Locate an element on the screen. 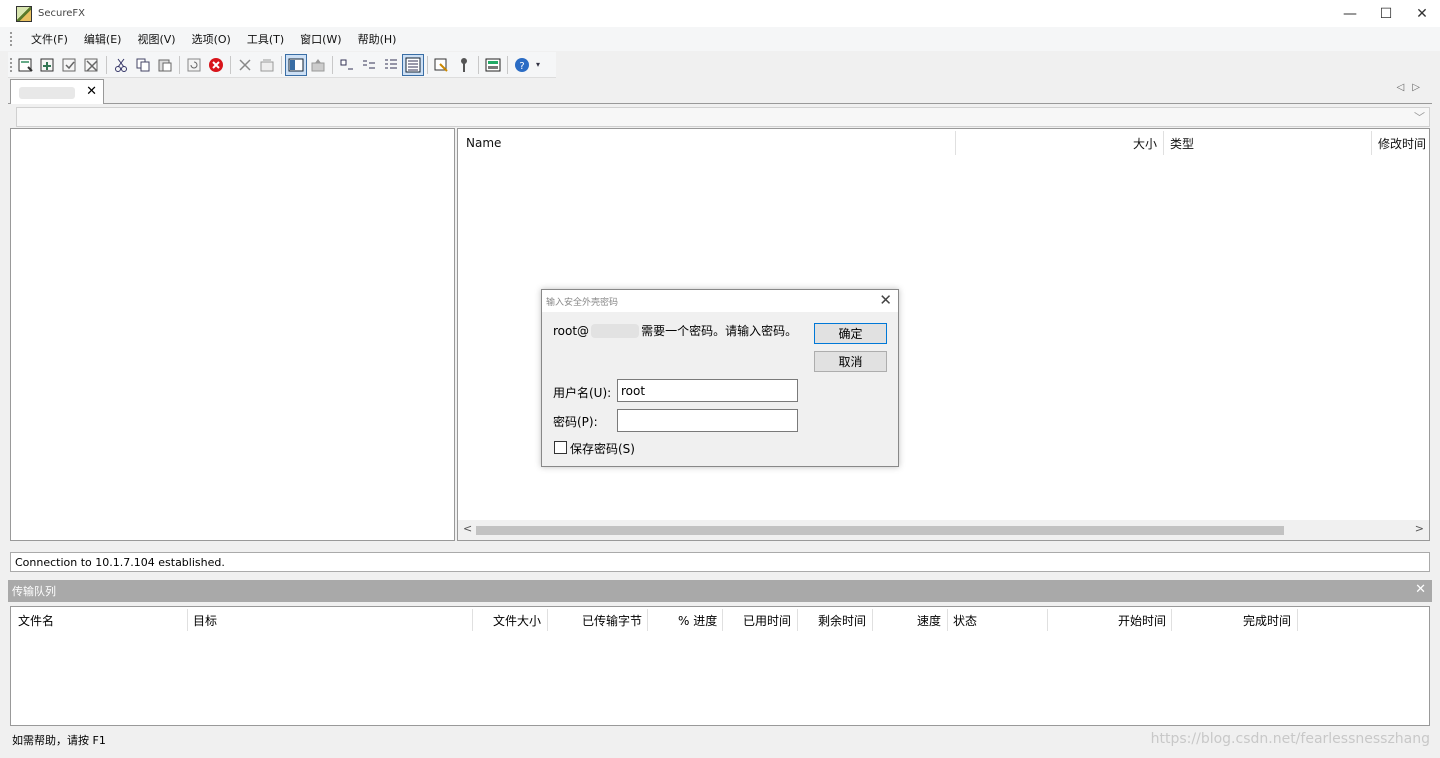 The width and height of the screenshot is (1440, 758). queue-col-remaining: 剩余时间 is located at coordinates (842, 620).